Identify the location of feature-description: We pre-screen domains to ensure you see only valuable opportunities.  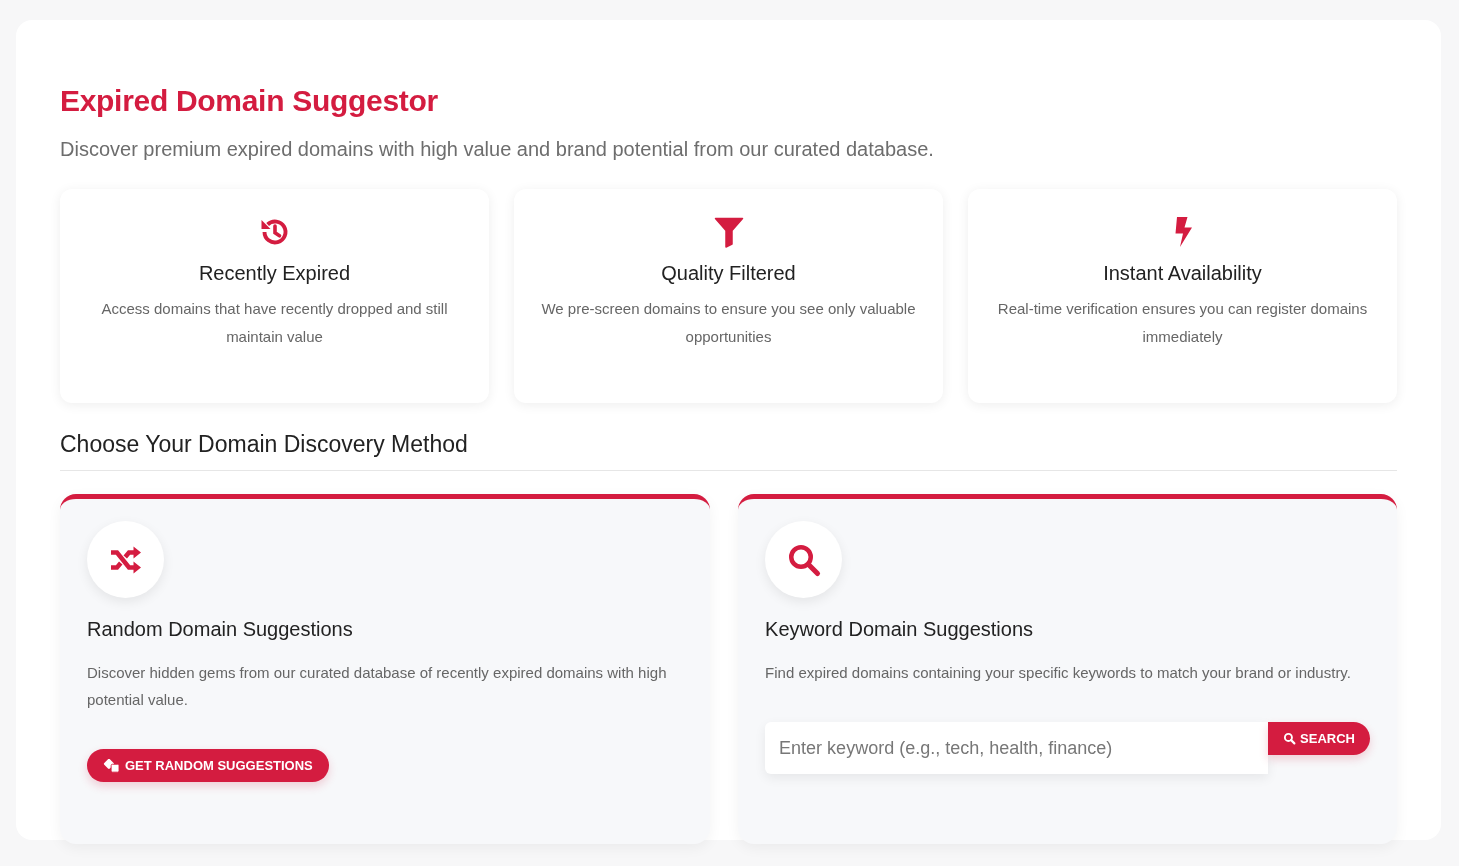
(728, 323).